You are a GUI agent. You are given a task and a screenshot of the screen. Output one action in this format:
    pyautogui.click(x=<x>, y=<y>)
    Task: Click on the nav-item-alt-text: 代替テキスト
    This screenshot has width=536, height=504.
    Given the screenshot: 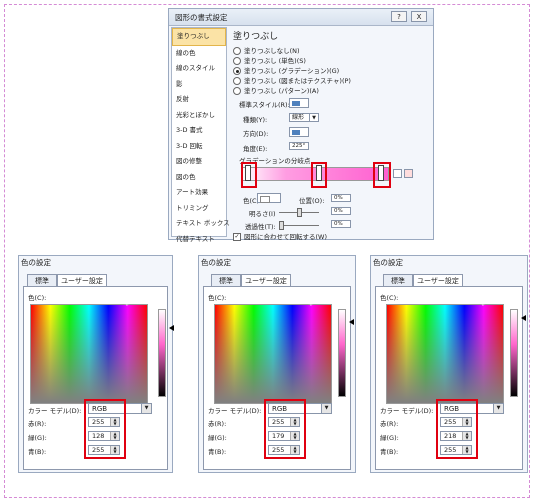 What is the action you would take?
    pyautogui.click(x=199, y=240)
    